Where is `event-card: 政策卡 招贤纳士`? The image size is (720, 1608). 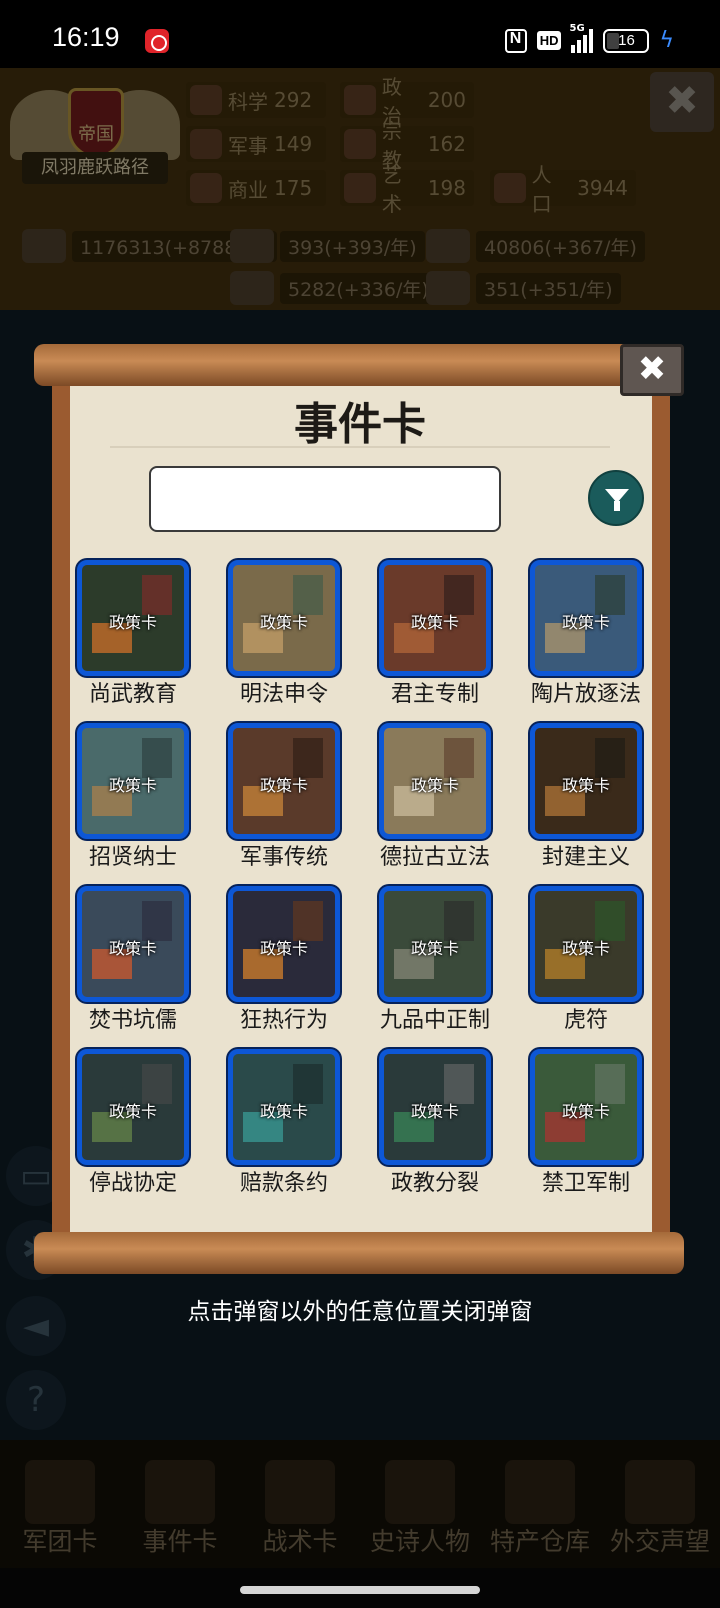 event-card: 政策卡 招贤纳士 is located at coordinates (147, 796).